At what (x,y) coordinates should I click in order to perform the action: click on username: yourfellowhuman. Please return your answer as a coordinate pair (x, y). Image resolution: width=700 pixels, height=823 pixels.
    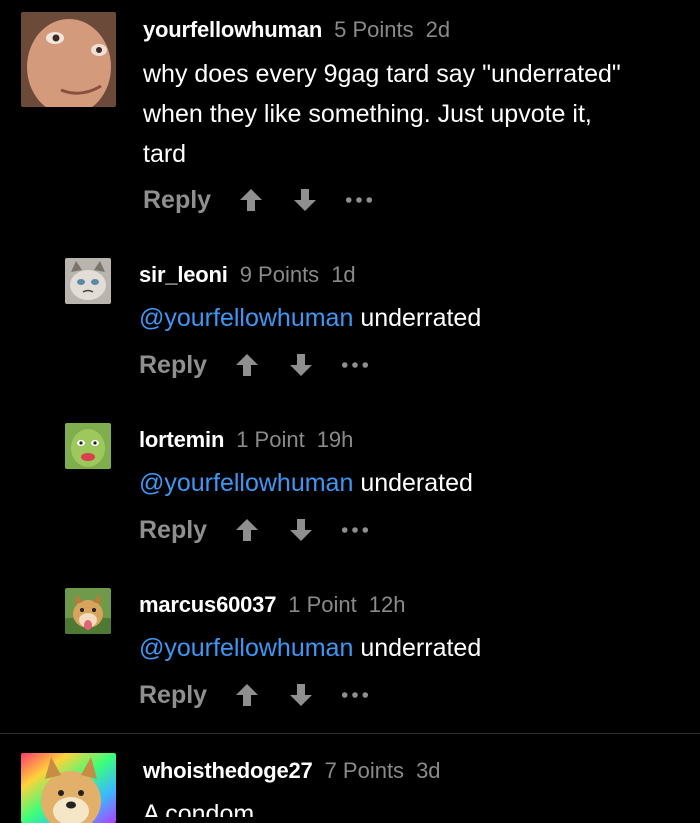
    Looking at the image, I should click on (232, 29).